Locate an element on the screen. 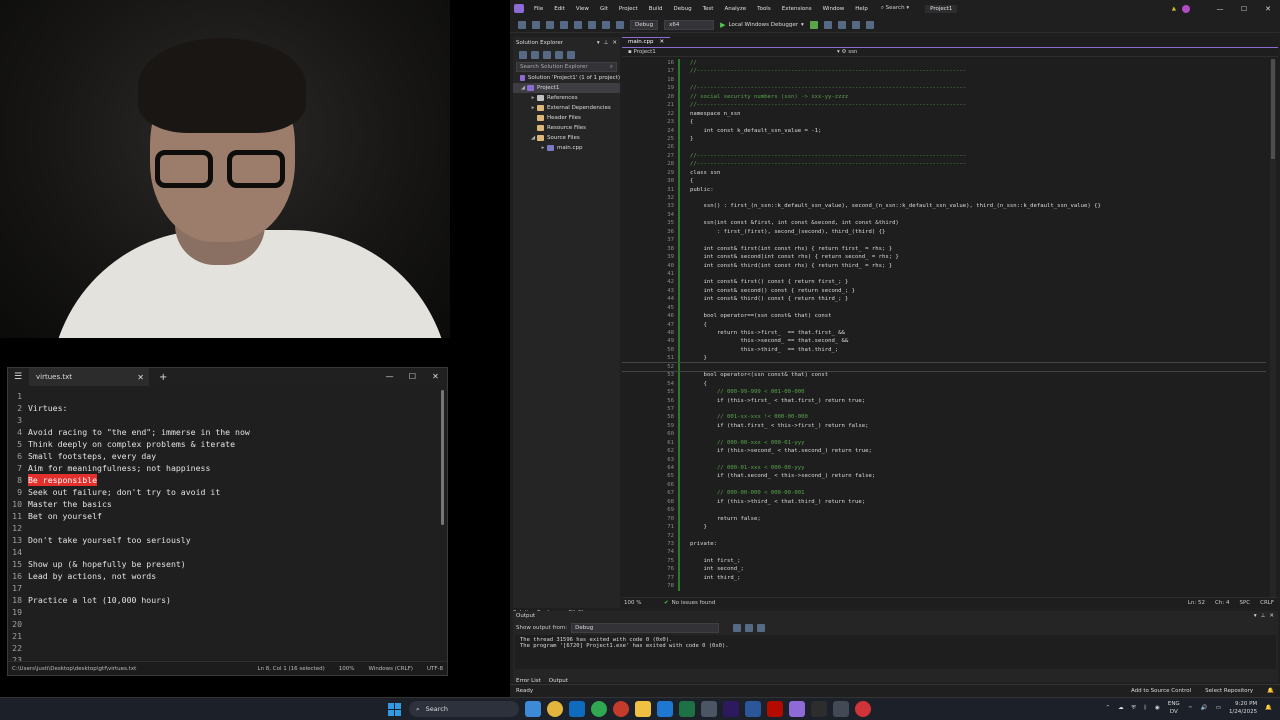 This screenshot has height=720, width=1280. menu-item-git: Git is located at coordinates (604, 9).